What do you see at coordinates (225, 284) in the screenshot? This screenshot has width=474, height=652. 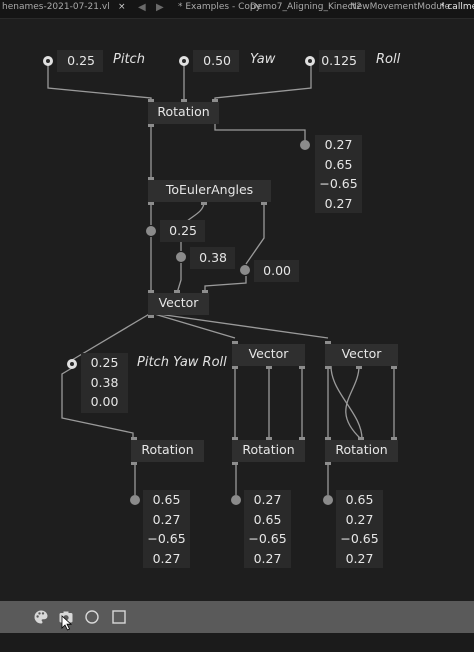 I see `wire-roll-to-vector` at bounding box center [225, 284].